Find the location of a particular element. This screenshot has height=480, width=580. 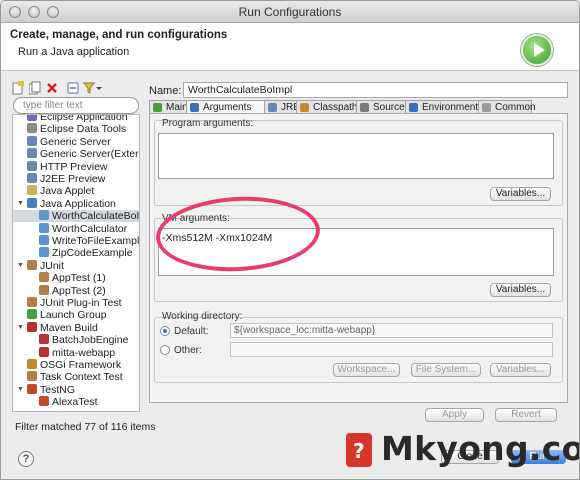

tab-main: Main is located at coordinates (168, 107).